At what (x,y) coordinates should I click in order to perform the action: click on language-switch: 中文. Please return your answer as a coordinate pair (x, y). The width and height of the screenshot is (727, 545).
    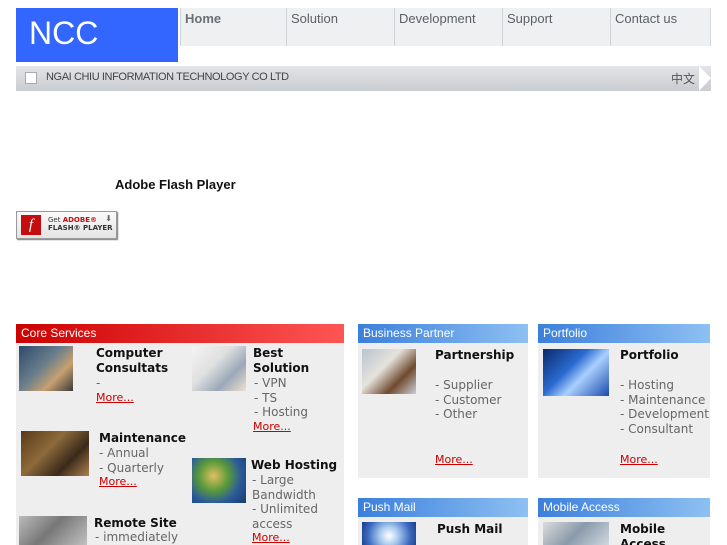
    Looking at the image, I should click on (683, 78).